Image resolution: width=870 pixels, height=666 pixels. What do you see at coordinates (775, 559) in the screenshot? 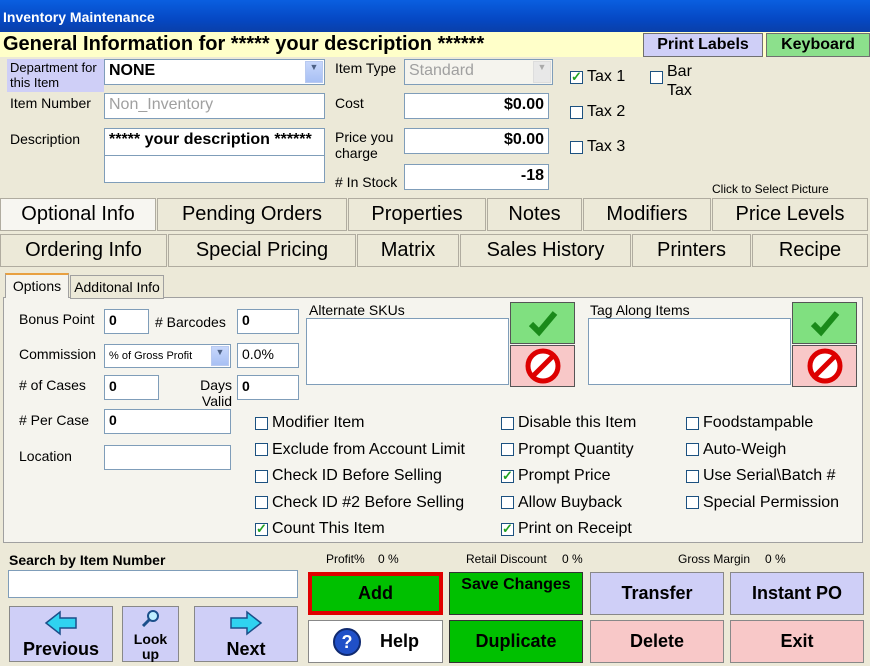
I see `gross-margin-value: 0 %` at bounding box center [775, 559].